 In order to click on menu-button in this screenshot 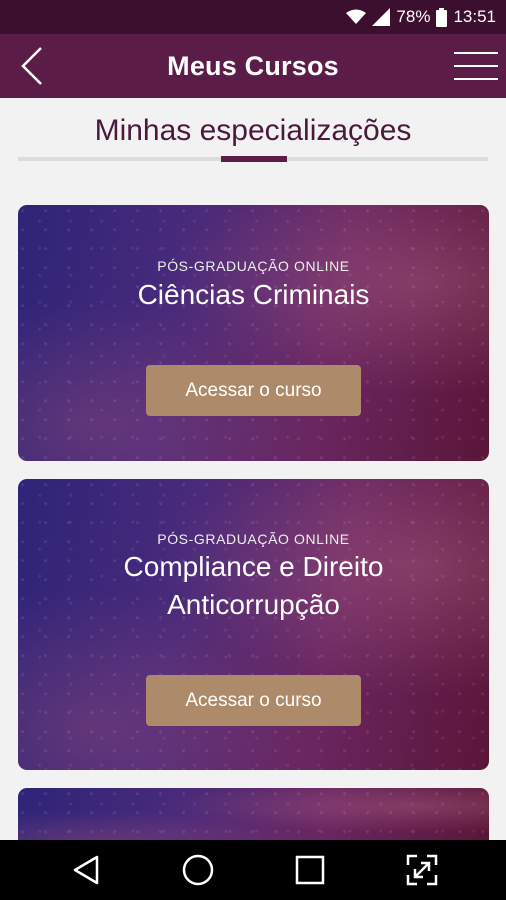, I will do `click(476, 66)`.